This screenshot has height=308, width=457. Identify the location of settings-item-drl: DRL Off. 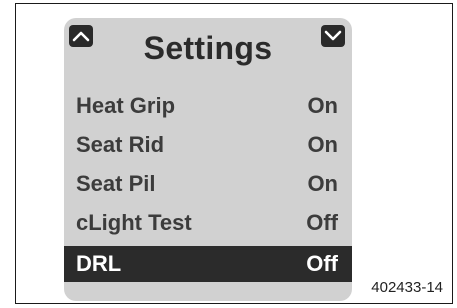
(208, 264).